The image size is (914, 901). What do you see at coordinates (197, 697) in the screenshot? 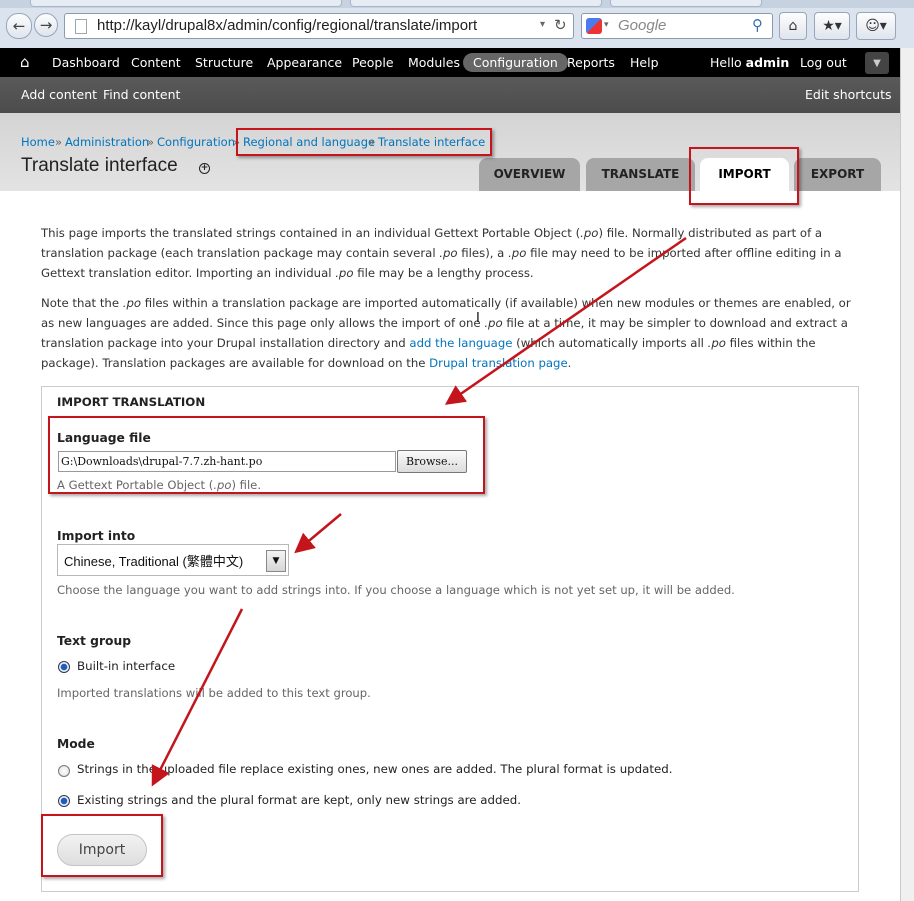
I see `annotation-arrow-to-mode` at bounding box center [197, 697].